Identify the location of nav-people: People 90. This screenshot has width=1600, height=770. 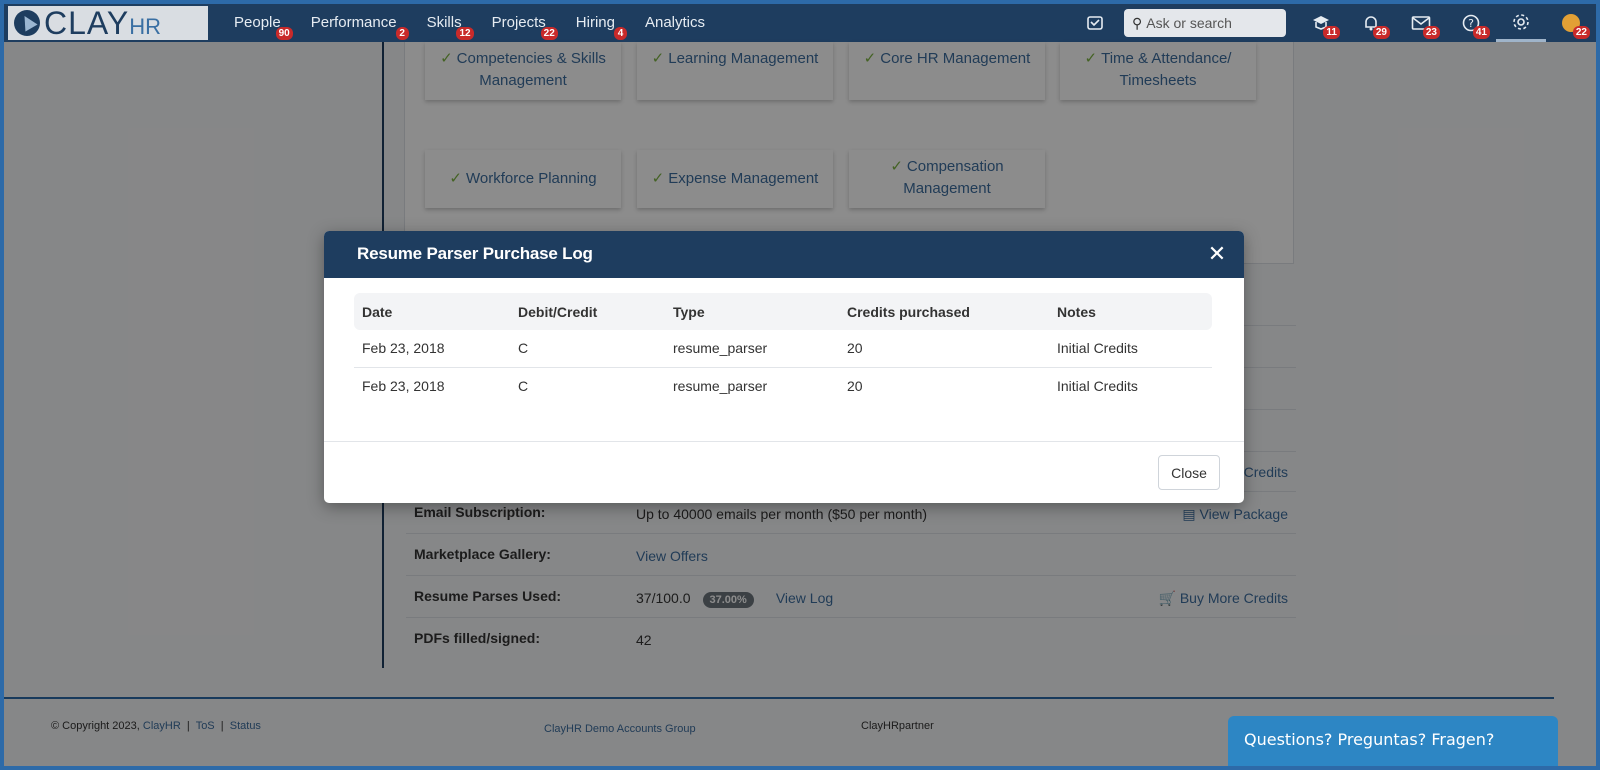
(257, 23).